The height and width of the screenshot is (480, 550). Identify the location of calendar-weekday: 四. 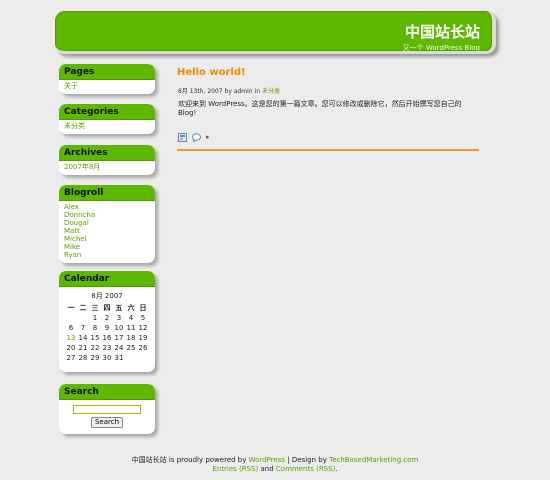
(107, 308).